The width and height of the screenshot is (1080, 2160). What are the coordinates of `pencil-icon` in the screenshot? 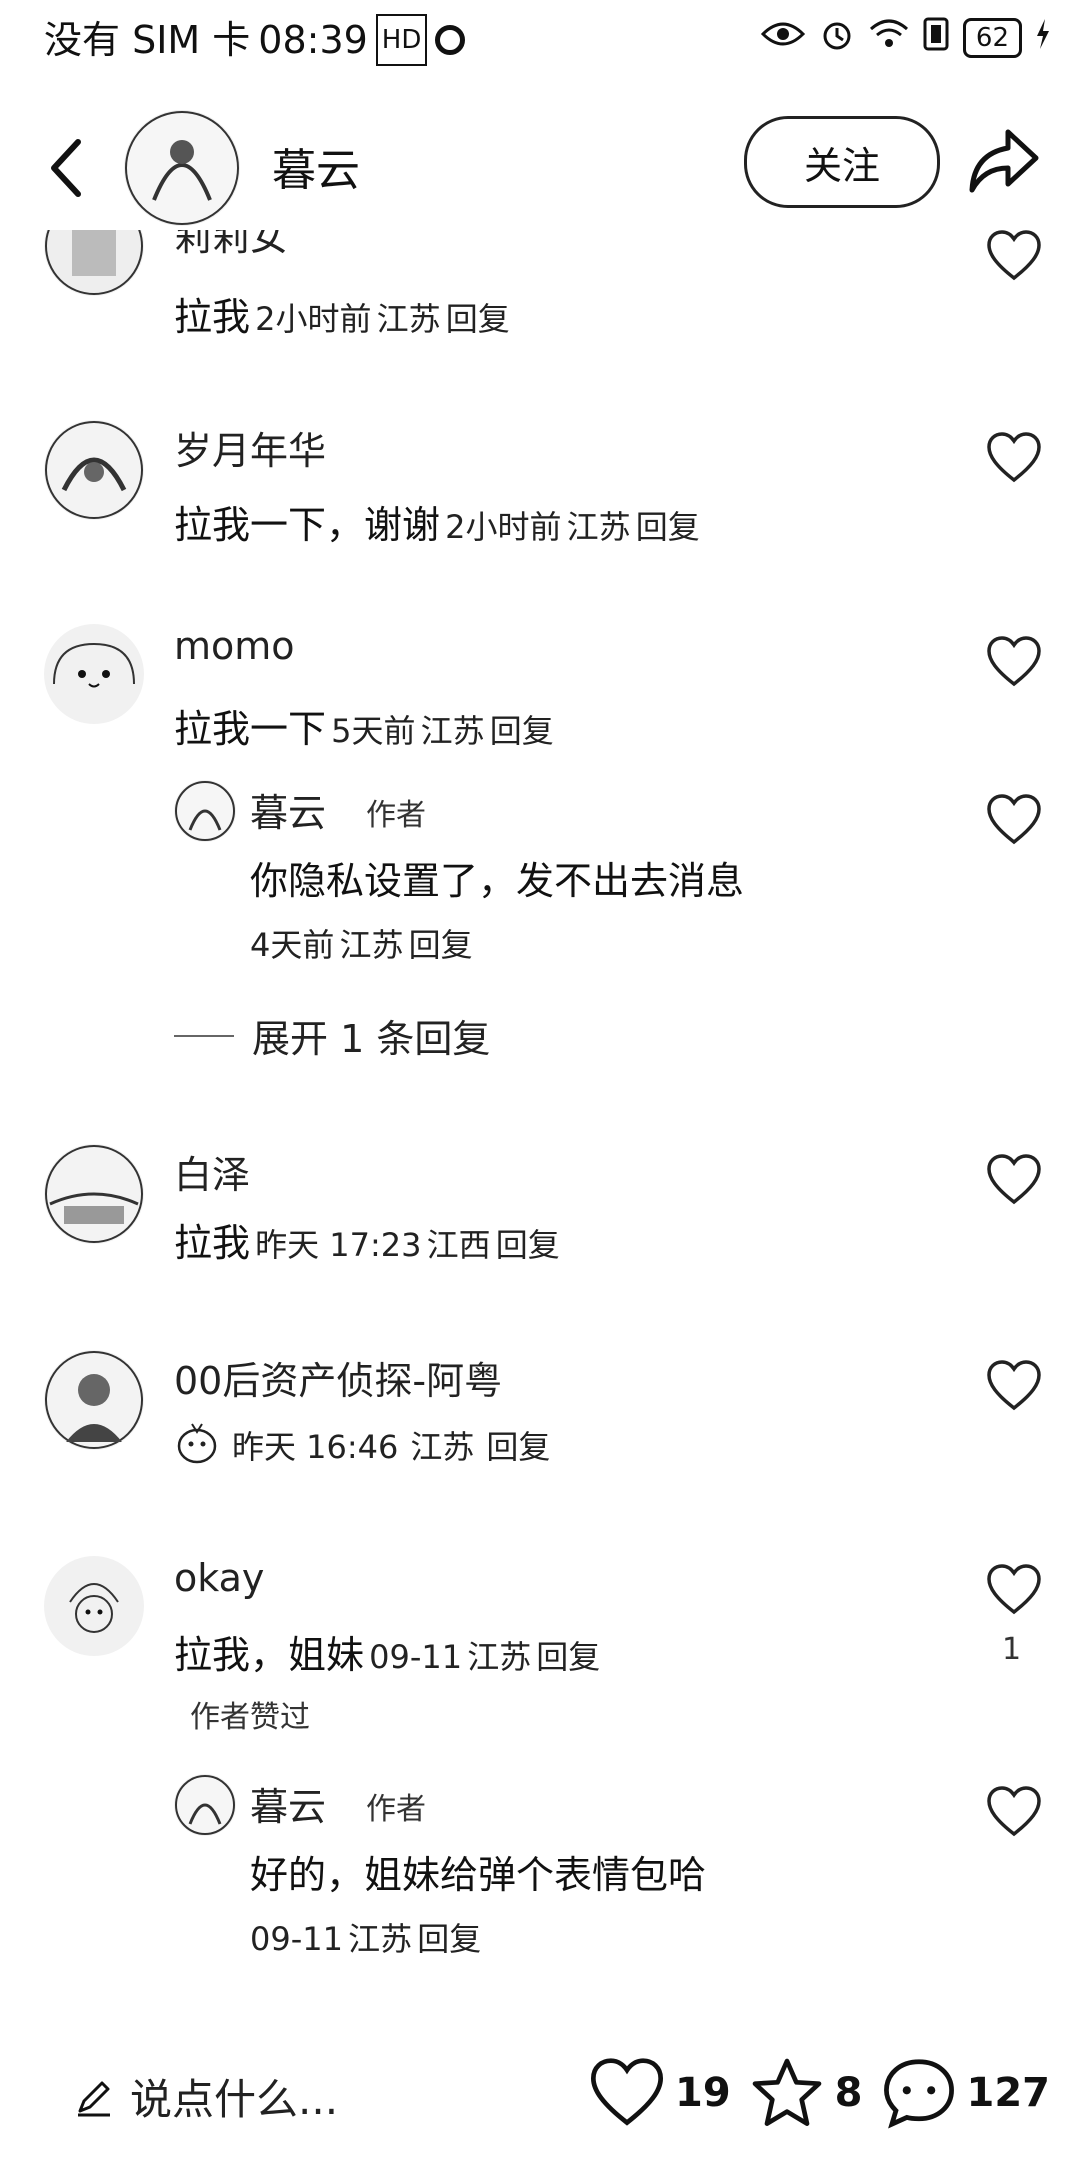 It's located at (94, 2098).